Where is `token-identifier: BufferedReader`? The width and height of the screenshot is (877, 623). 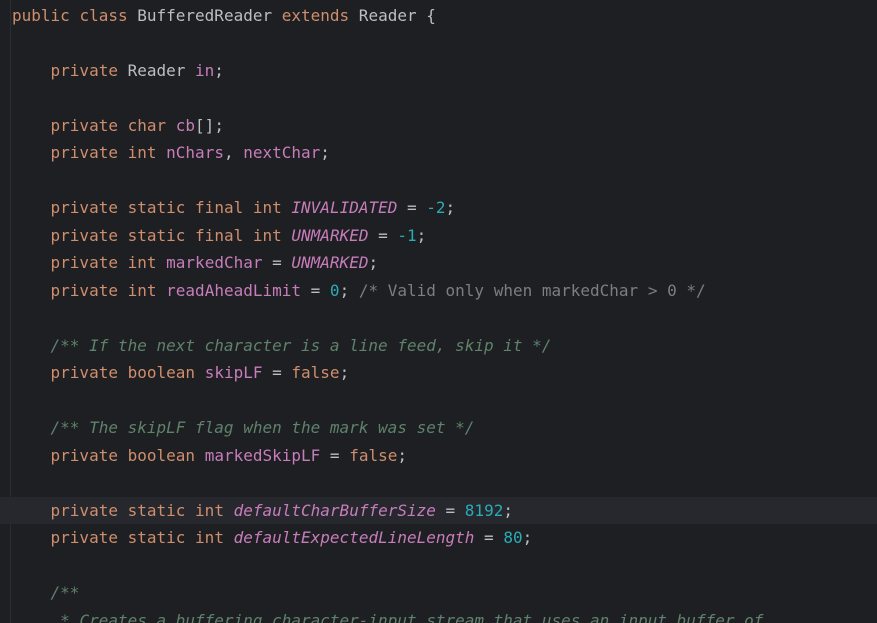
token-identifier: BufferedReader is located at coordinates (204, 15).